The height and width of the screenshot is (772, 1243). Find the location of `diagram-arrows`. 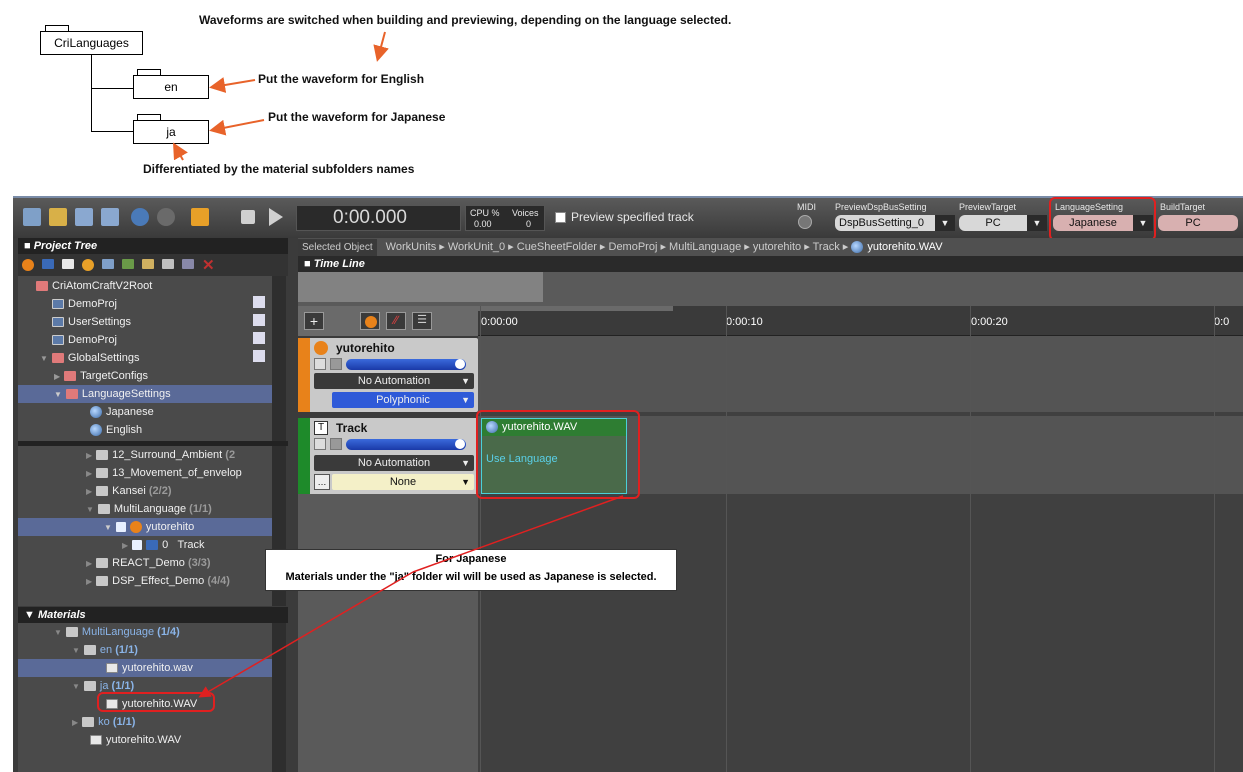

diagram-arrows is located at coordinates (281, 96).